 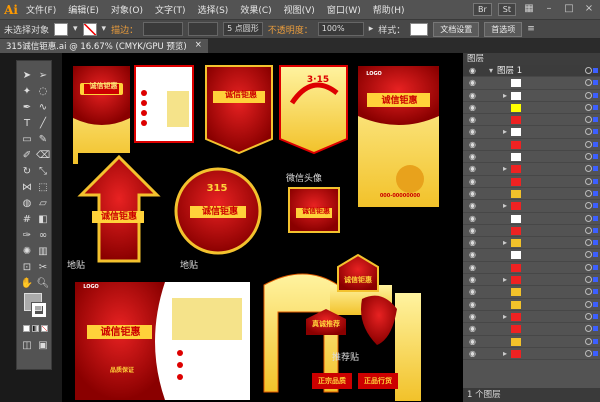 What do you see at coordinates (43, 284) in the screenshot?
I see `zoom-tool-icon: 🔍︎` at bounding box center [43, 284].